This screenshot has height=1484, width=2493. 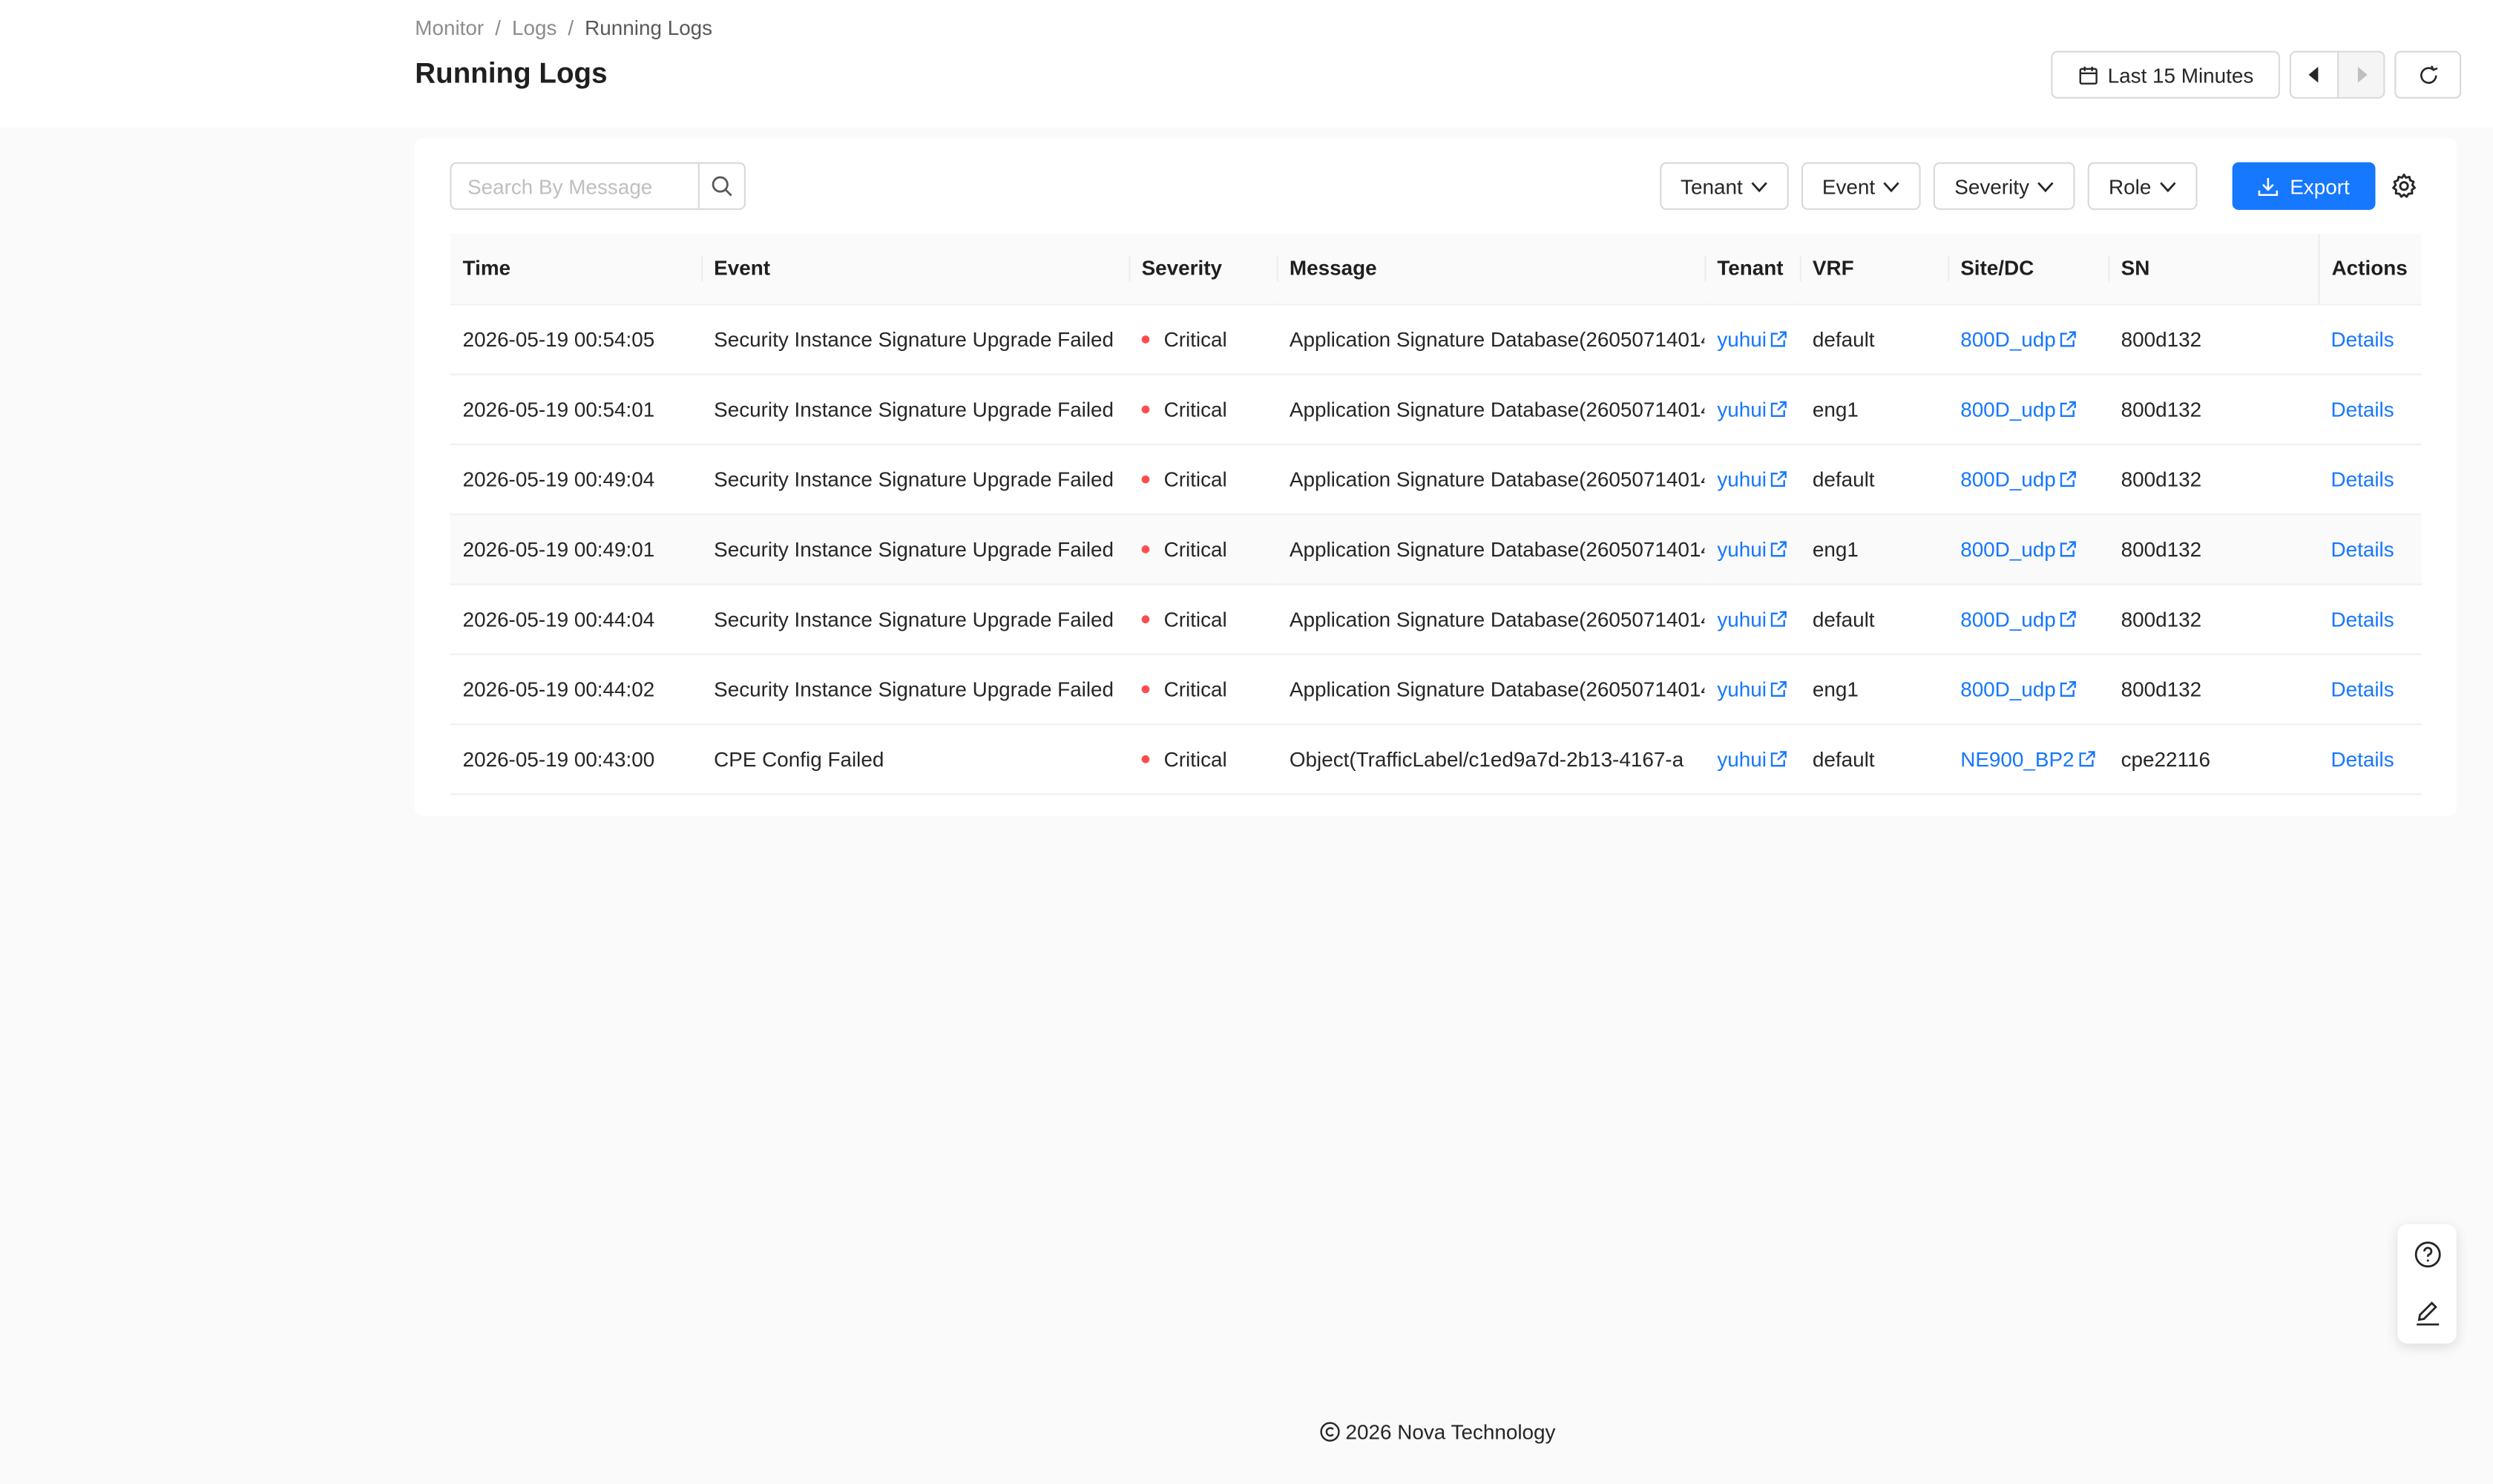 What do you see at coordinates (2304, 186) in the screenshot?
I see `export-button: Export` at bounding box center [2304, 186].